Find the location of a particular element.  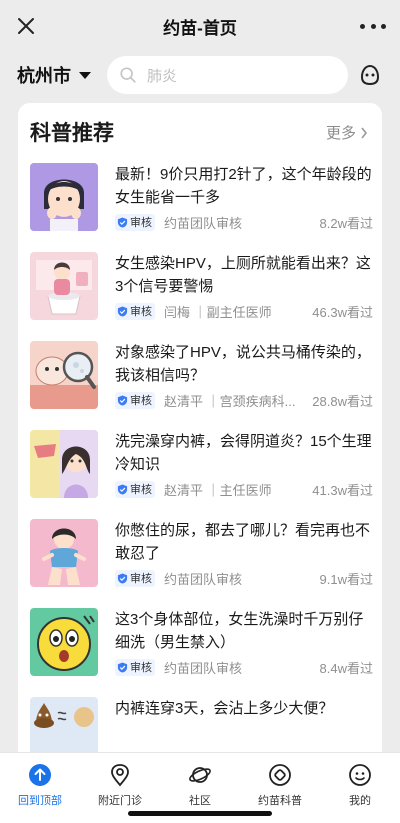

article-views: 8.4w看过 is located at coordinates (346, 668).